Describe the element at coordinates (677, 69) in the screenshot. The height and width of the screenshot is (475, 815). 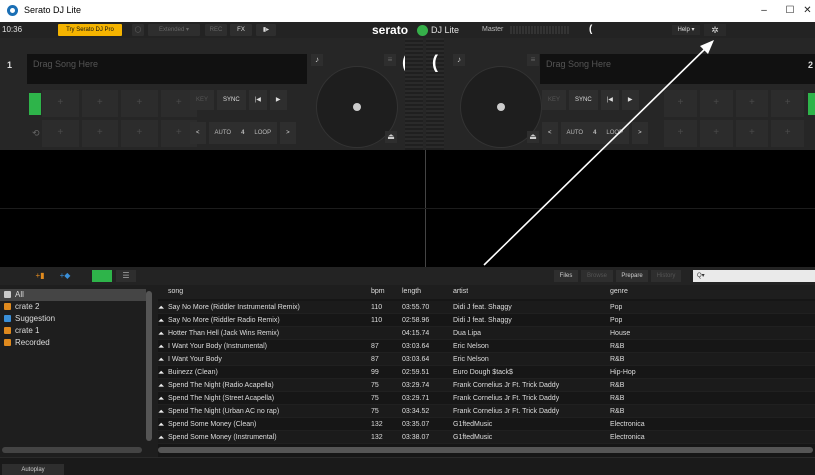
I see `deck-2-song-display: Drag Song Here` at that location.